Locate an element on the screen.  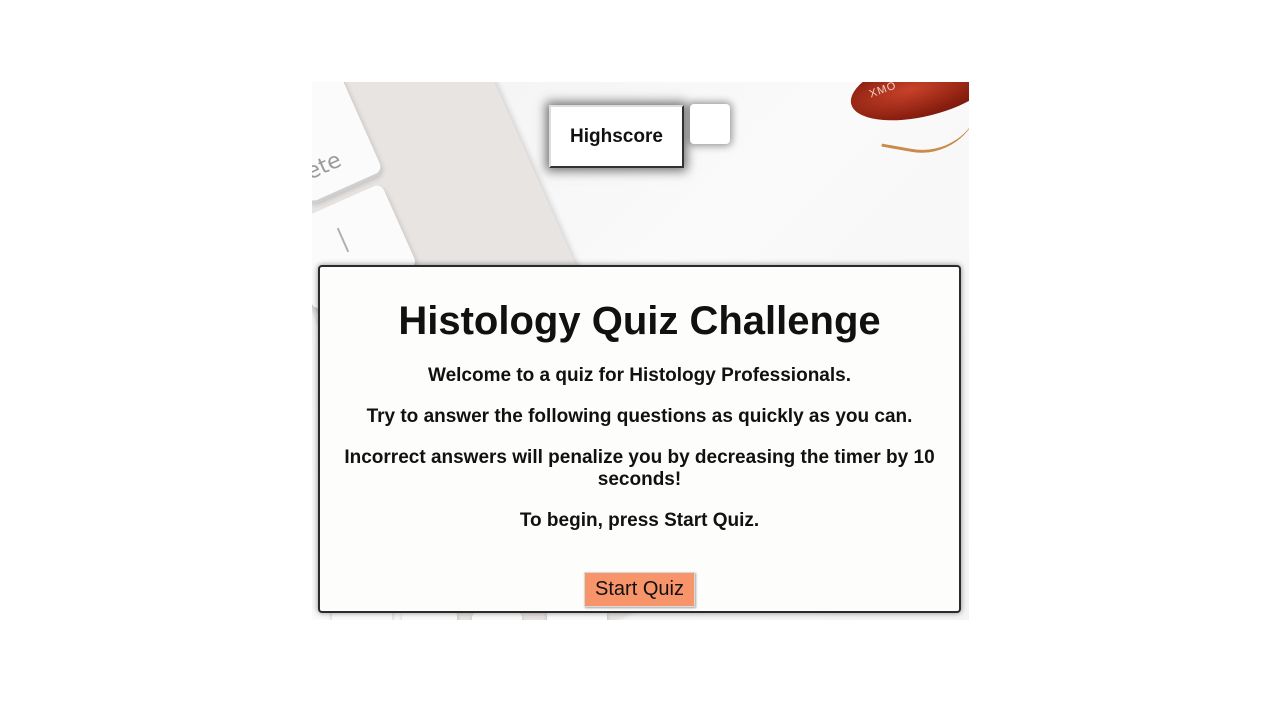
quiz-intro-text: To begin, press Start Quiz. is located at coordinates (639, 520).